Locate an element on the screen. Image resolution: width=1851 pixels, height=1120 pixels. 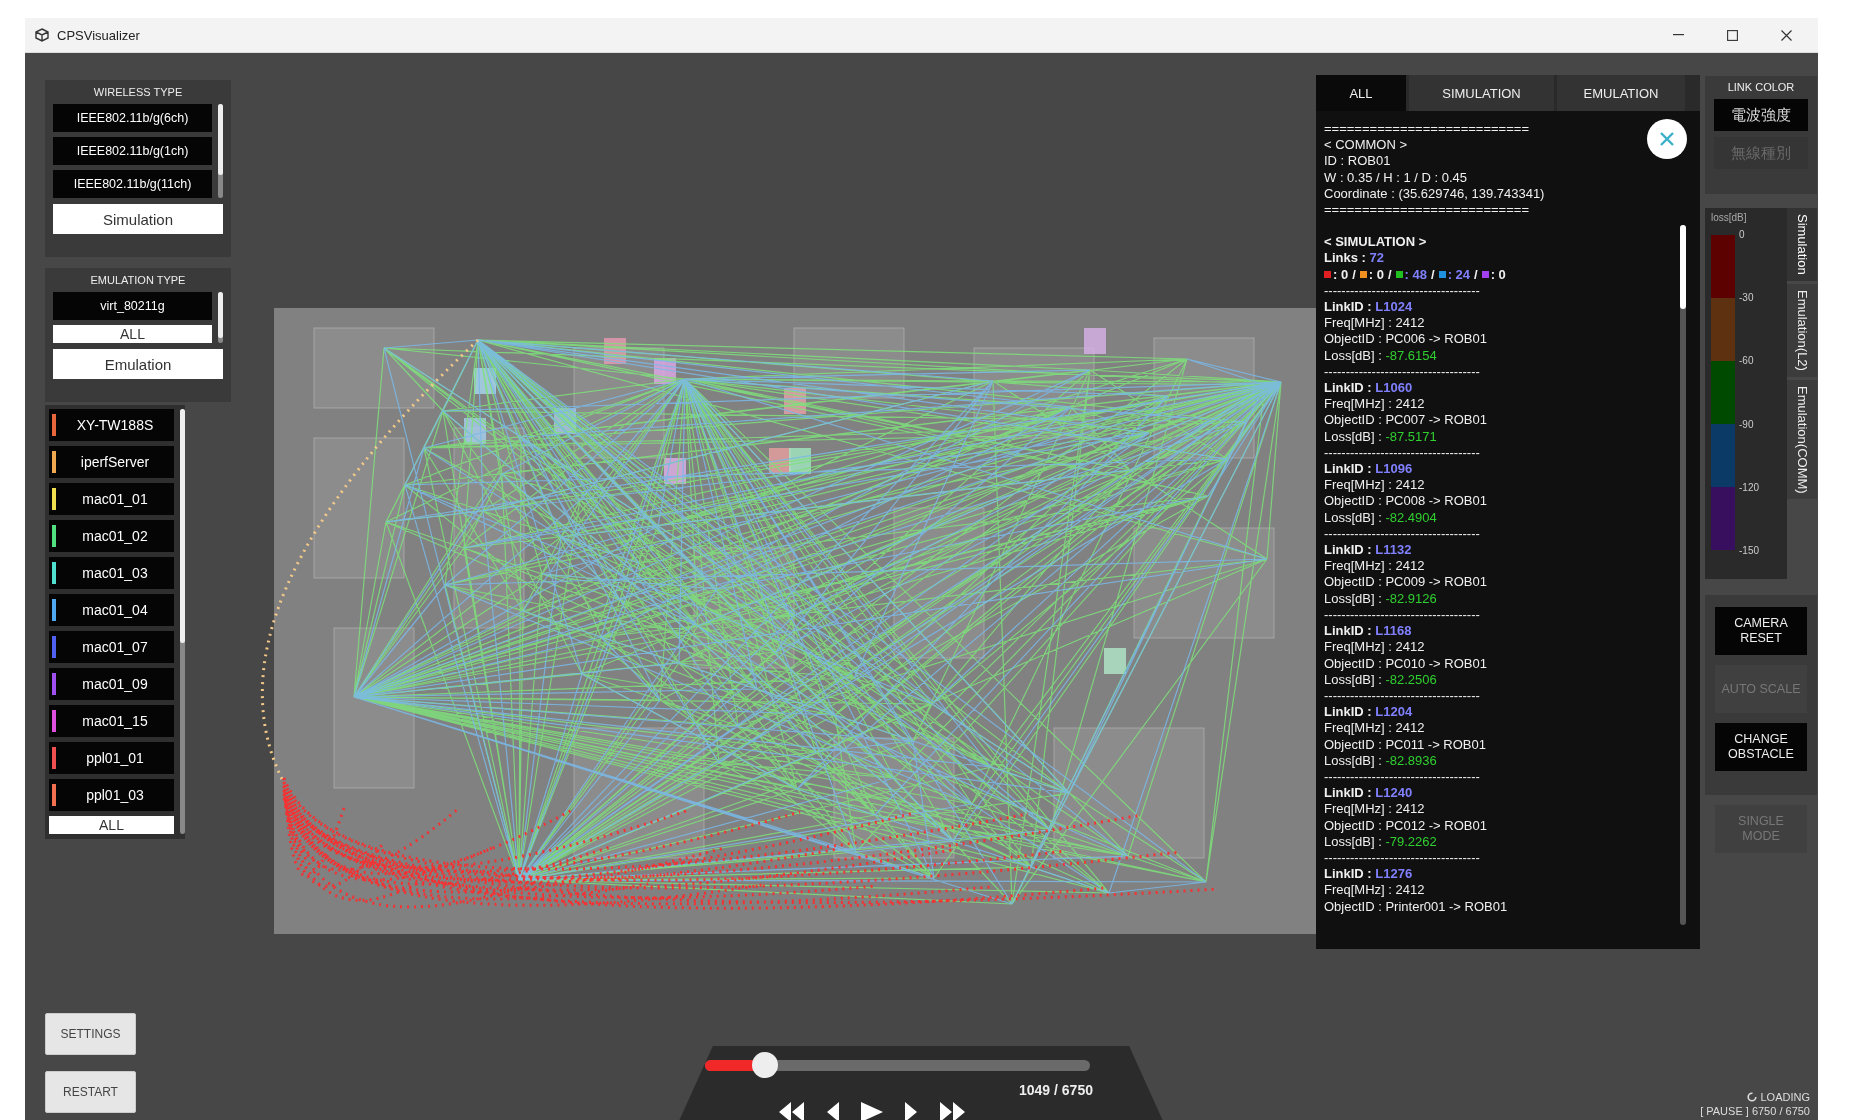
camera-button: CHANGE OBSTACLE is located at coordinates (1761, 747).